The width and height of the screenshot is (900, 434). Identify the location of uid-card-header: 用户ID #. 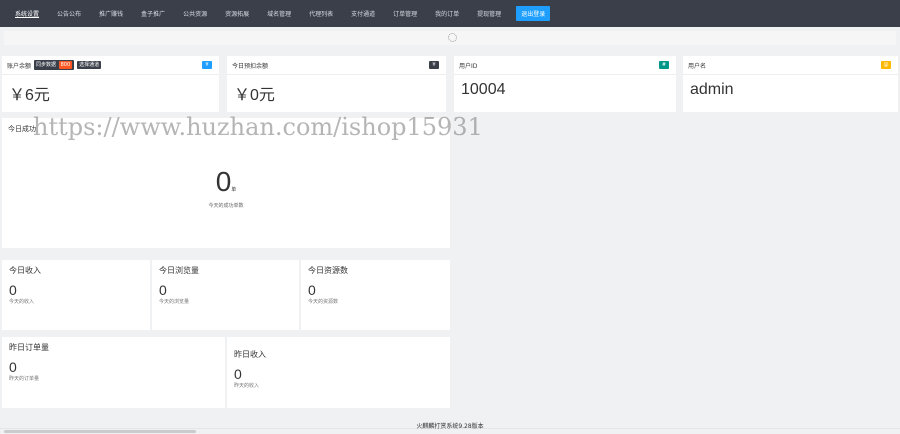
(565, 65).